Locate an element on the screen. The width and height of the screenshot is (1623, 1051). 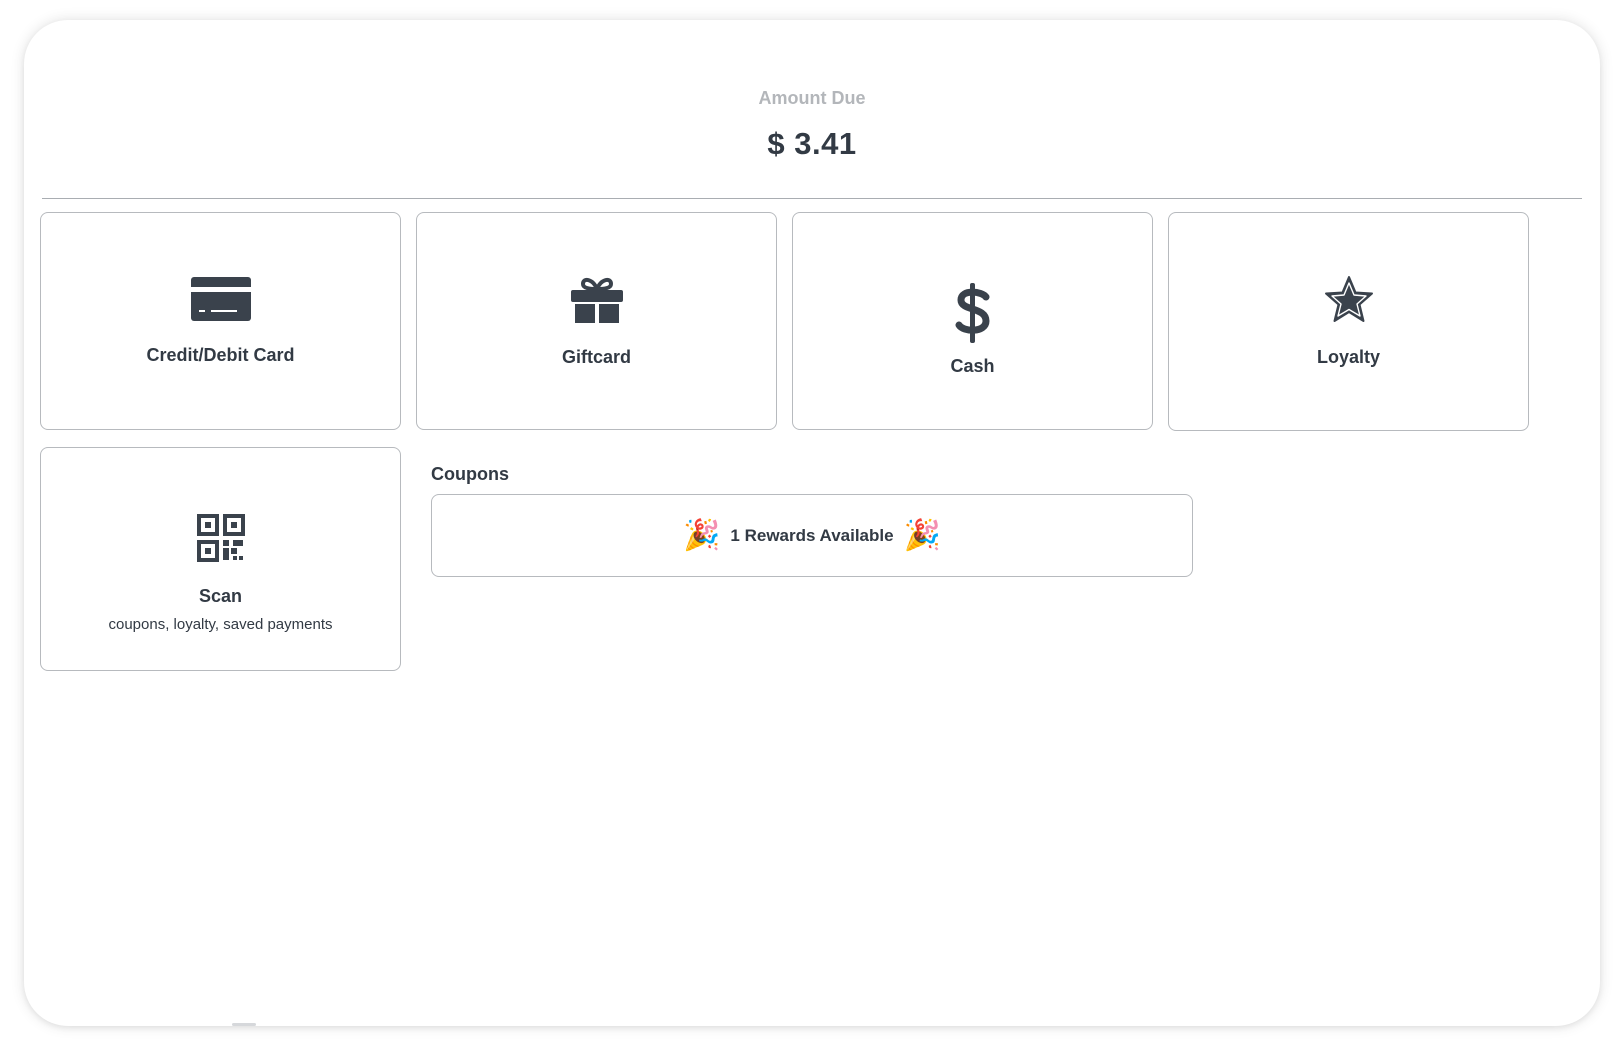
qr-code-icon is located at coordinates (220, 538).